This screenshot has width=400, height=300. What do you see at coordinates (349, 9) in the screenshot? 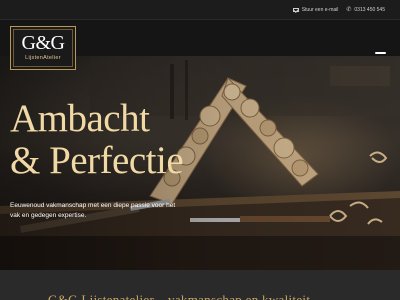
I see `phone-icon: ✆` at bounding box center [349, 9].